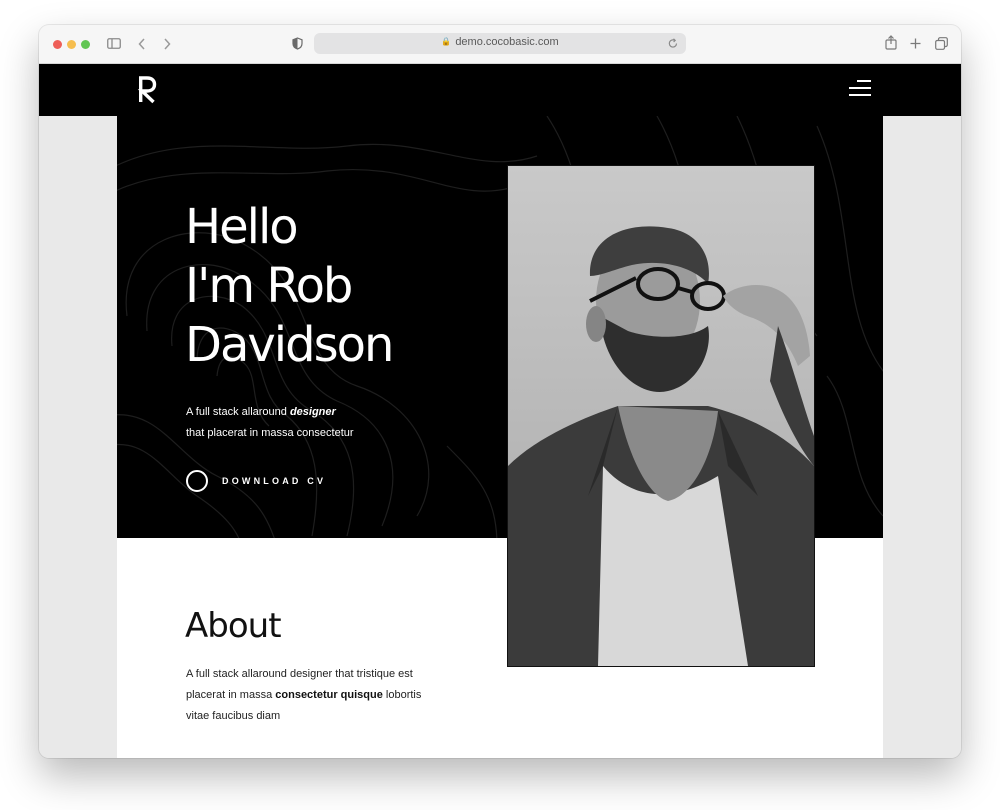  I want to click on address-bar: 🔒 demo.cocobasic.com, so click(500, 43).